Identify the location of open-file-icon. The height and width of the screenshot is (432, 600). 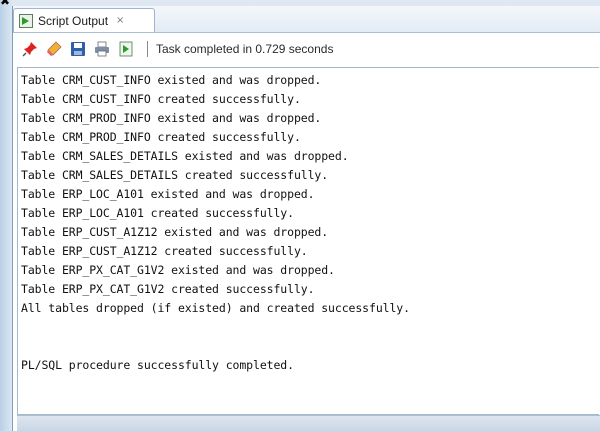
(126, 49).